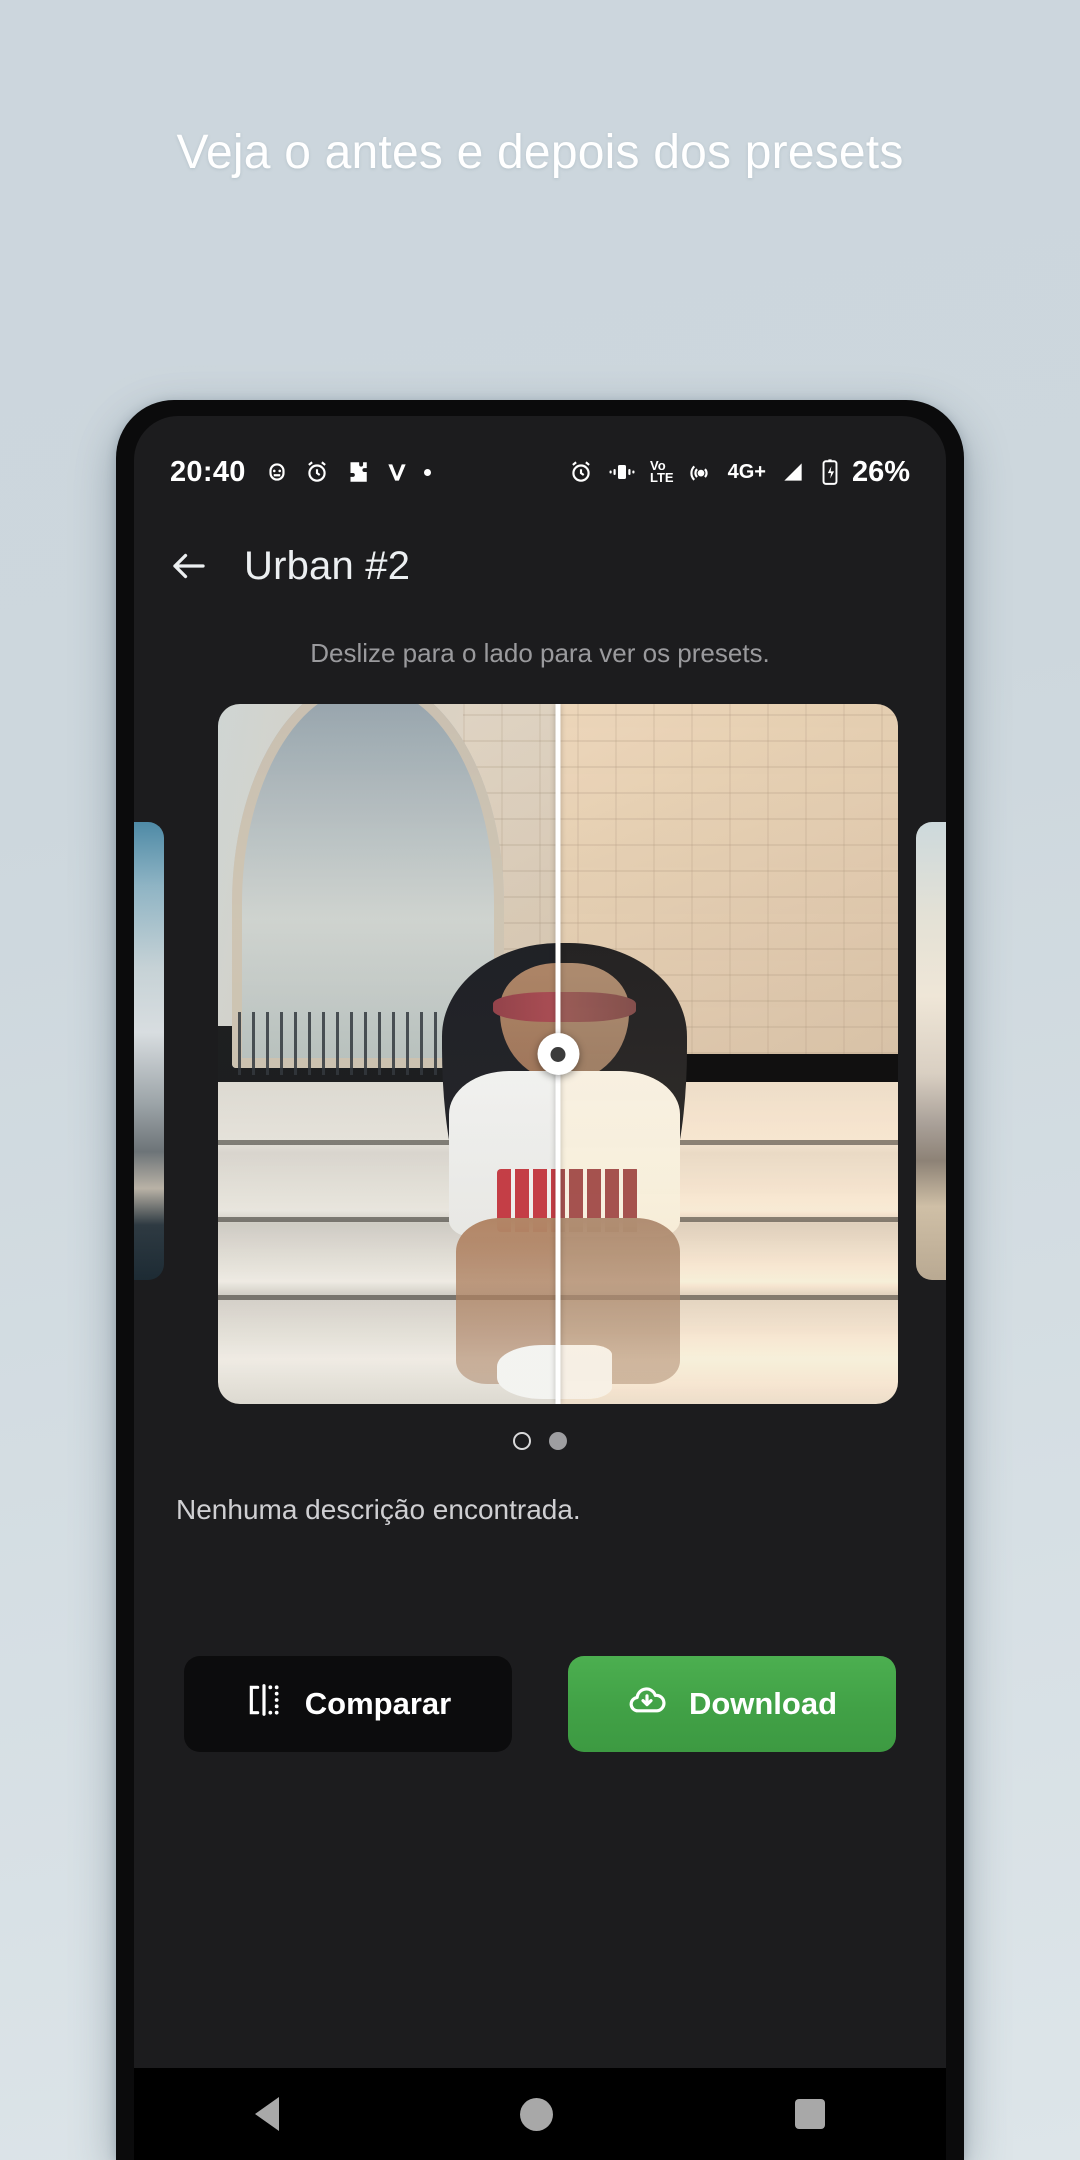 This screenshot has width=1080, height=2160. Describe the element at coordinates (264, 1704) in the screenshot. I see `compare-split-icon` at that location.